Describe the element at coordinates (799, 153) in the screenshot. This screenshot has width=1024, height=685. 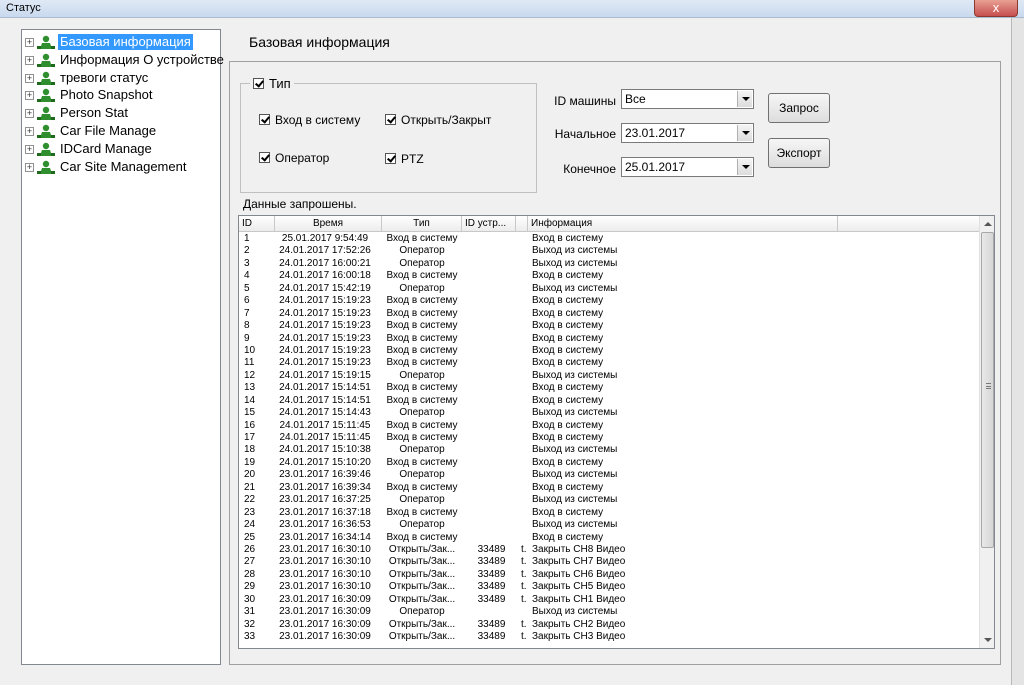
I see `export-button: Экспорт` at that location.